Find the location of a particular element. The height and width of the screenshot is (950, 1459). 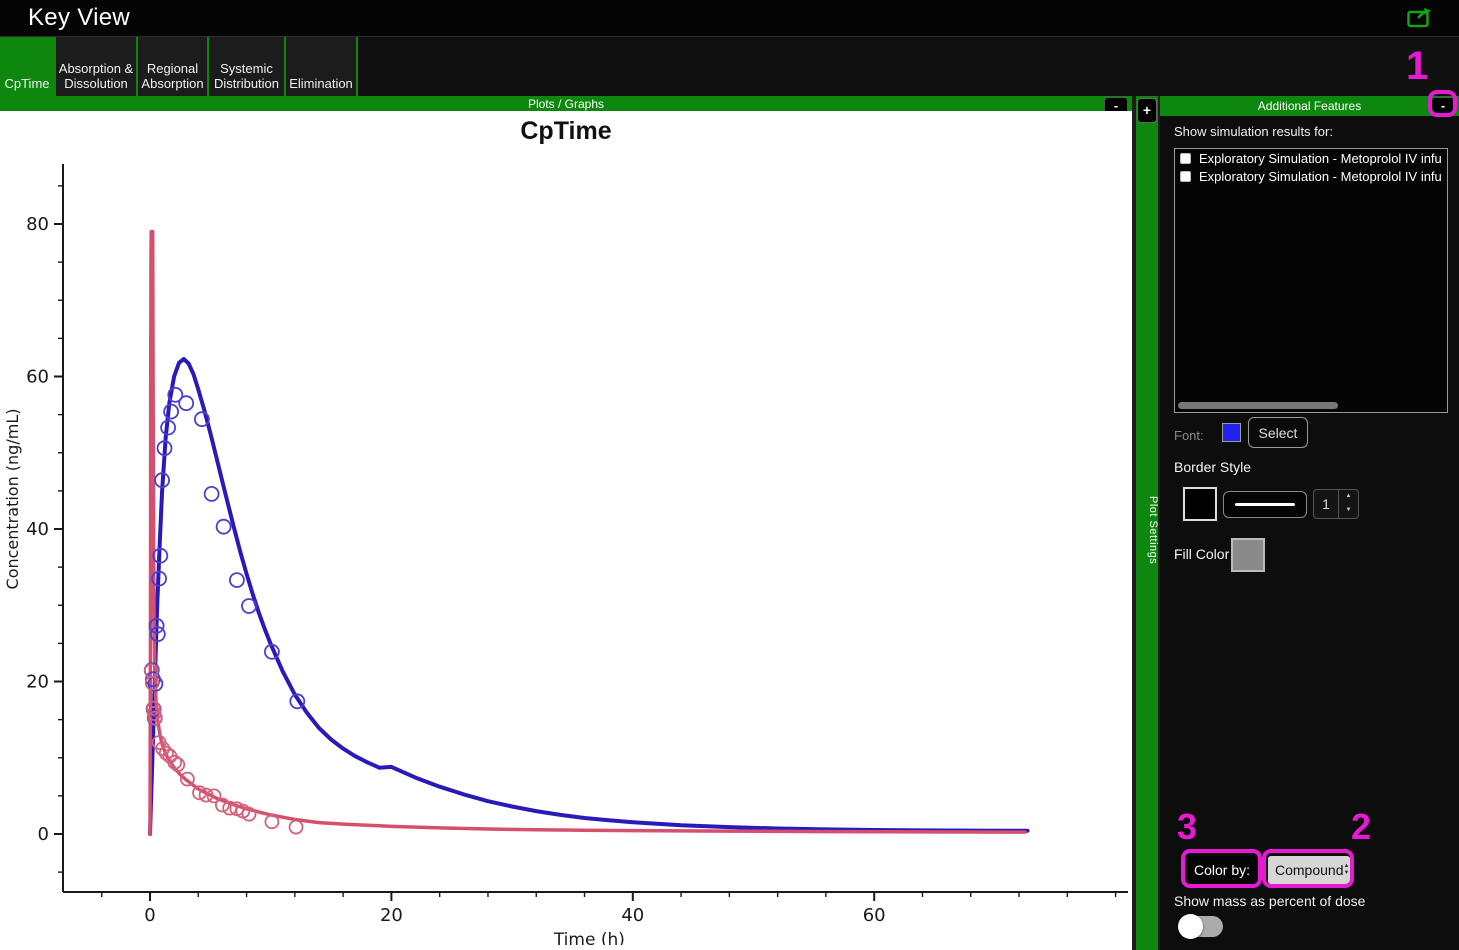

fill-color-swatch is located at coordinates (1248, 555).